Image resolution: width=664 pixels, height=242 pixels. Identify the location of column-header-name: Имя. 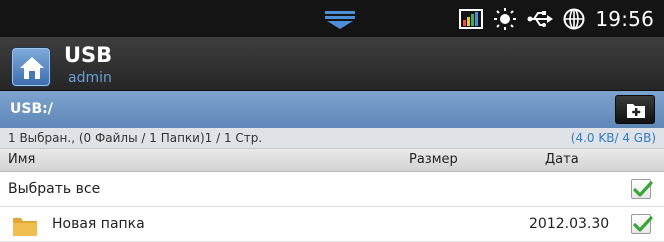
(21, 159).